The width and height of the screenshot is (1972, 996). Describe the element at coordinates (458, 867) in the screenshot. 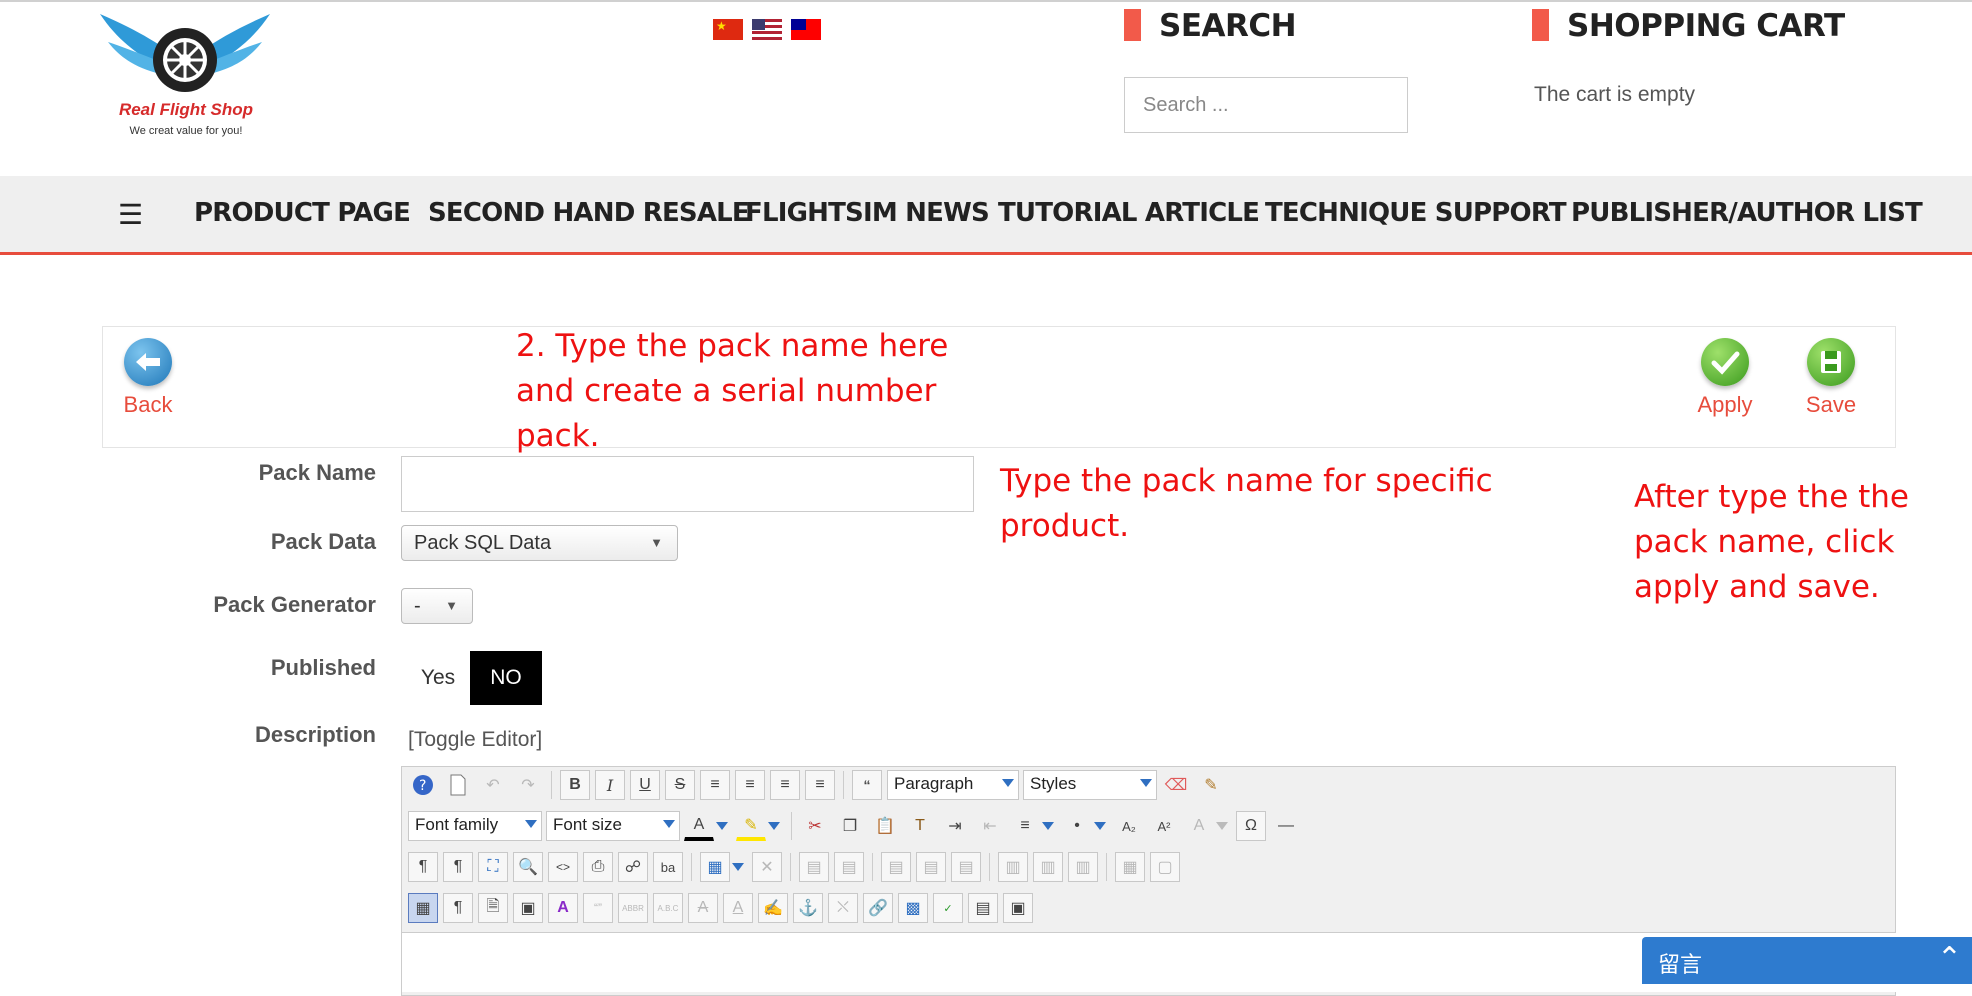

I see `rtl-direction-icon: ¶` at that location.